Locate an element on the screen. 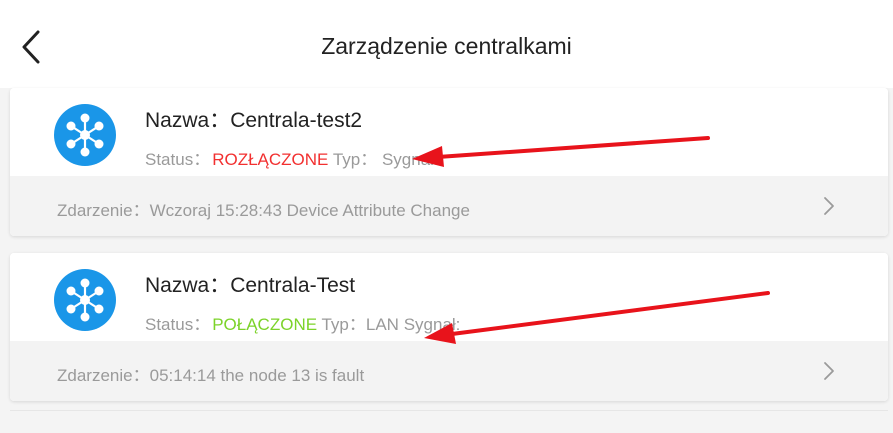 This screenshot has height=433, width=893. status-value: ROZŁĄCZONE is located at coordinates (270, 159).